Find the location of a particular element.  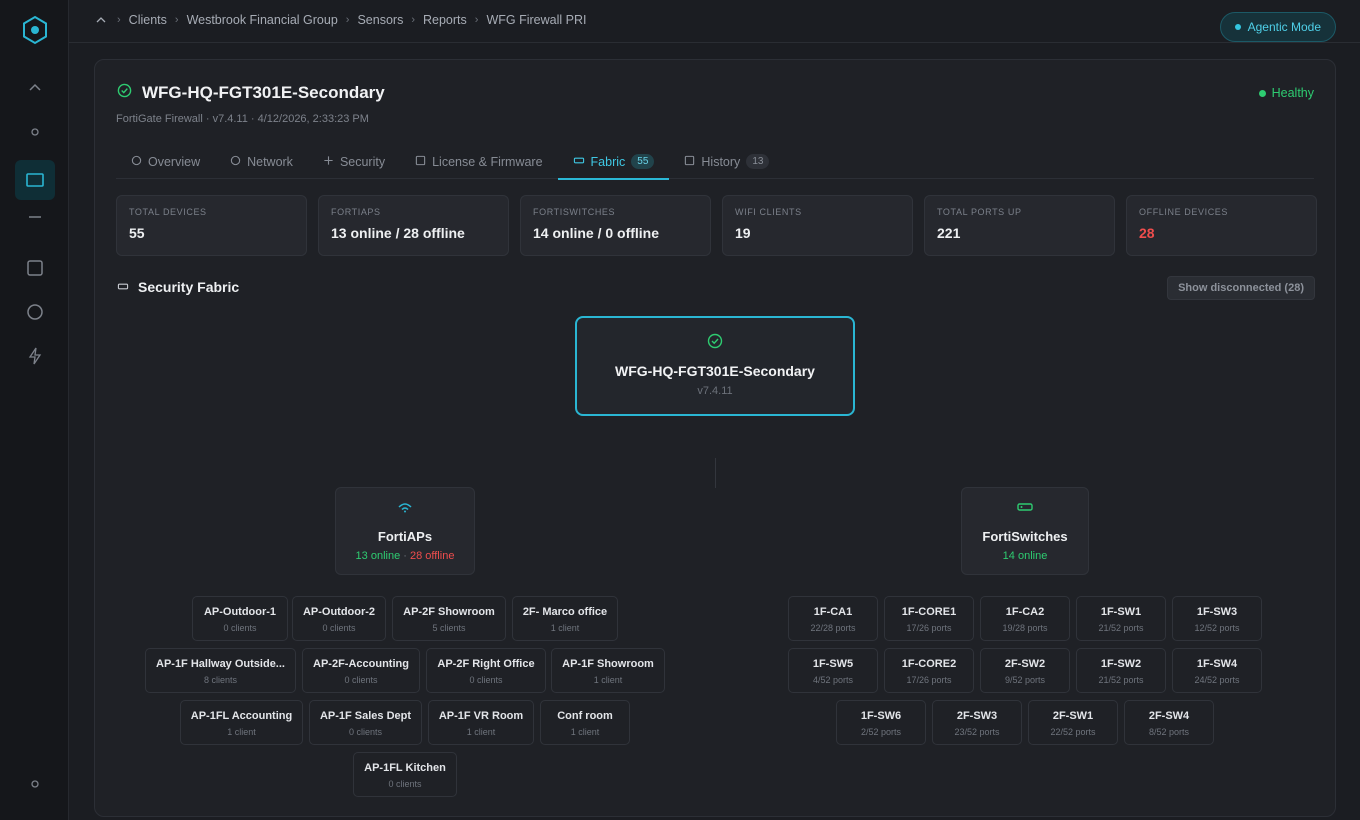

fortiap-node: AP-1F Sales Dept 0 clients is located at coordinates (365, 722).